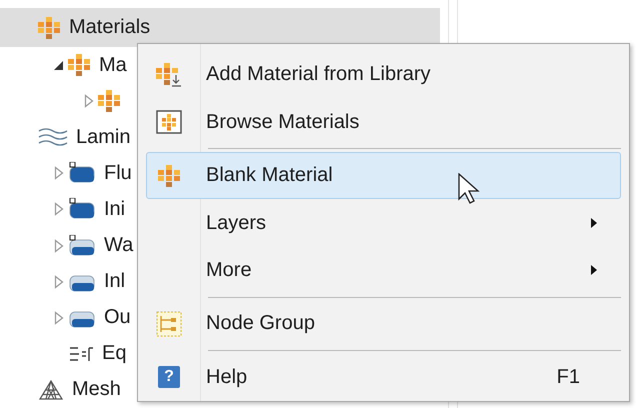  I want to click on help-icon: ?, so click(169, 377).